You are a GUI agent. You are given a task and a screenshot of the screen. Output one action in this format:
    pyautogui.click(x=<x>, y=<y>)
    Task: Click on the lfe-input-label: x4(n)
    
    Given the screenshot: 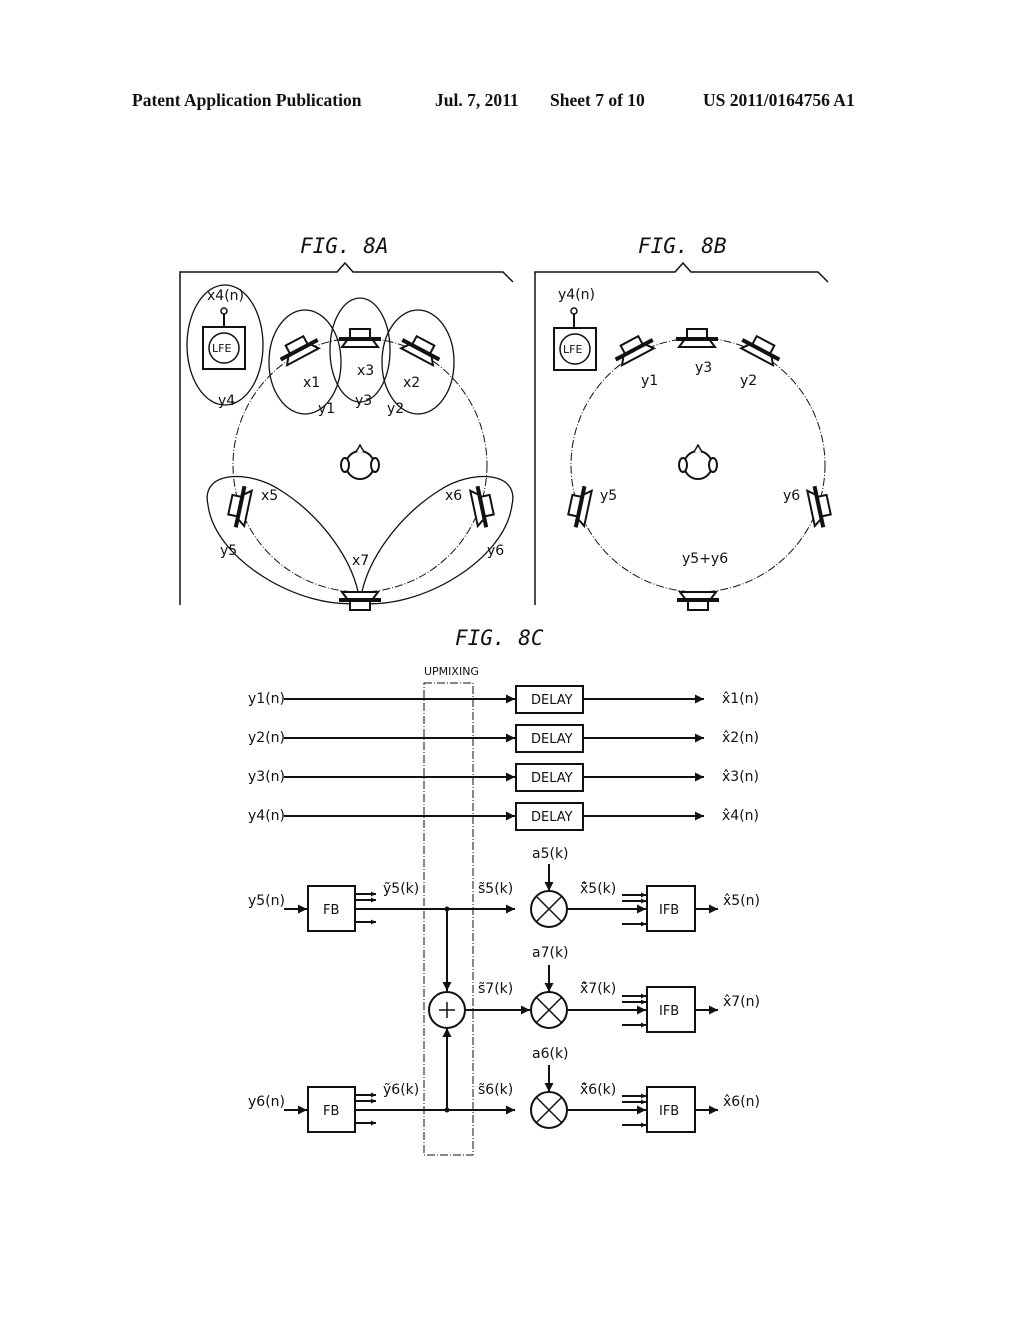 What is the action you would take?
    pyautogui.click(x=225, y=296)
    